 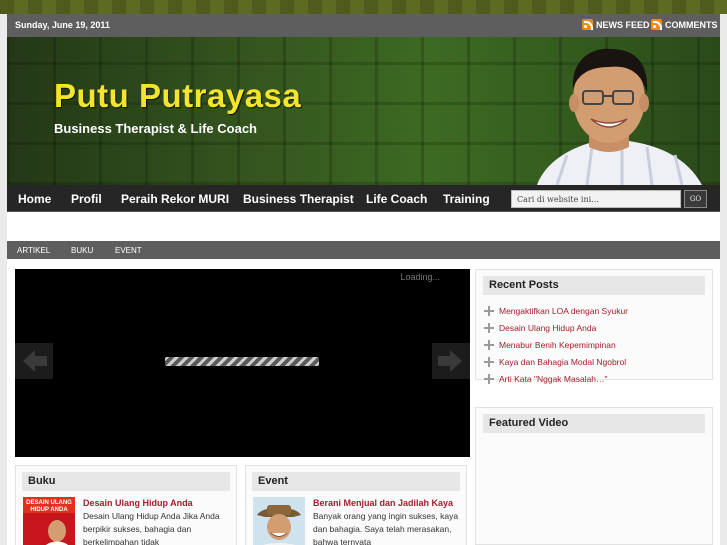 I want to click on nav-home: Home, so click(x=34, y=199).